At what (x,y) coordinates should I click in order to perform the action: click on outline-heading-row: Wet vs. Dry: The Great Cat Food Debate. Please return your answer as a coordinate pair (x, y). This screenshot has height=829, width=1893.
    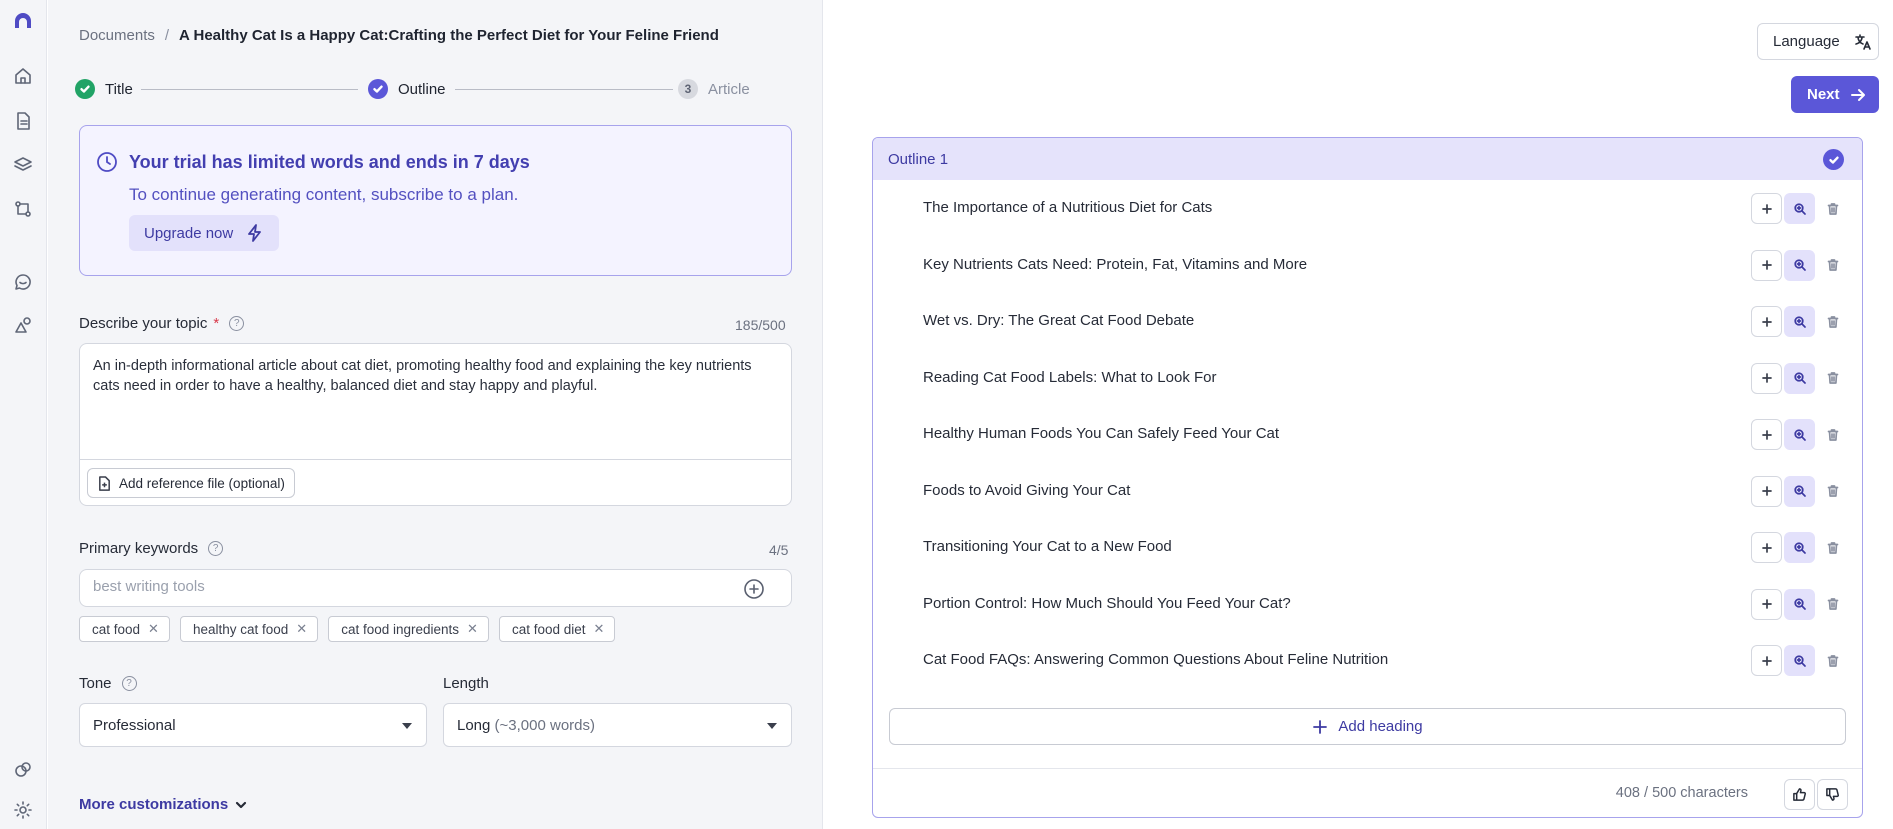
    Looking at the image, I should click on (1367, 322).